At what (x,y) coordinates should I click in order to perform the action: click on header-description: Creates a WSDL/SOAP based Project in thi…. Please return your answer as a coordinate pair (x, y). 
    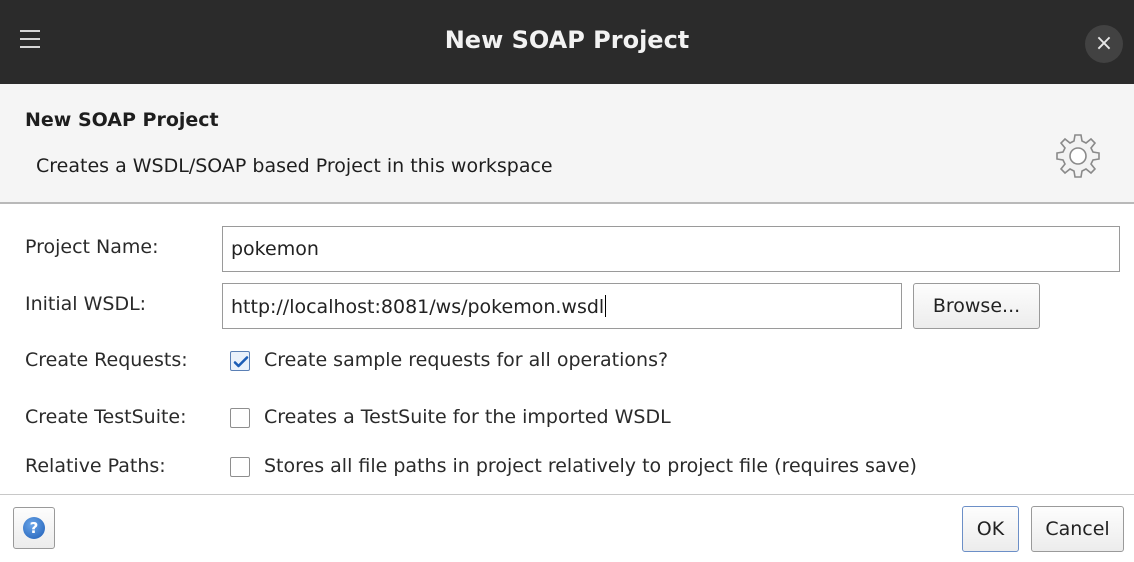
    Looking at the image, I should click on (294, 166).